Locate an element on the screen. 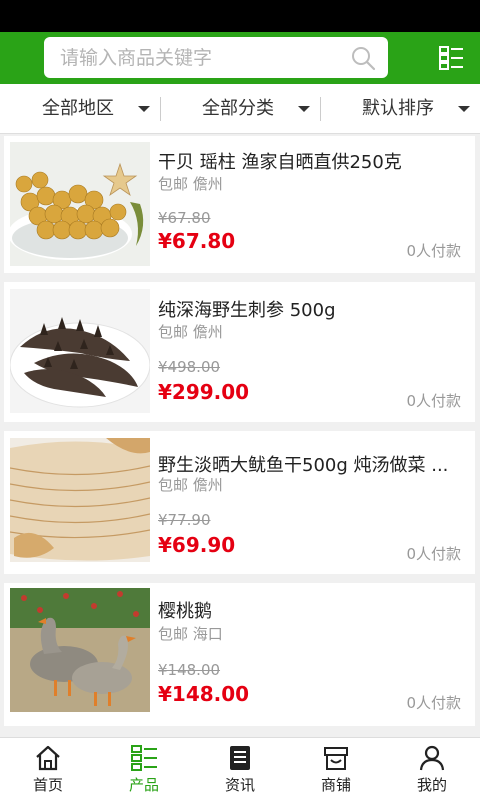 This screenshot has width=480, height=800. status-bar is located at coordinates (240, 16).